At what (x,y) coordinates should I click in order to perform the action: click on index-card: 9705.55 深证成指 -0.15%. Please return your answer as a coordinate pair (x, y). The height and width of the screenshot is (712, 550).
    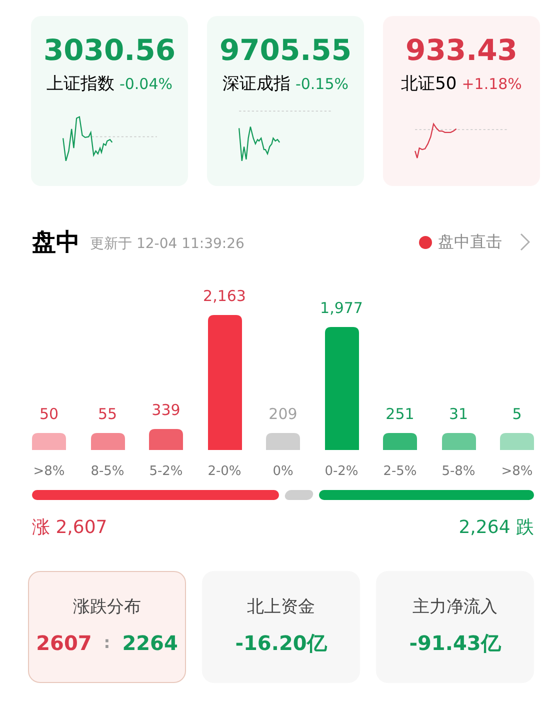
    Looking at the image, I should click on (285, 101).